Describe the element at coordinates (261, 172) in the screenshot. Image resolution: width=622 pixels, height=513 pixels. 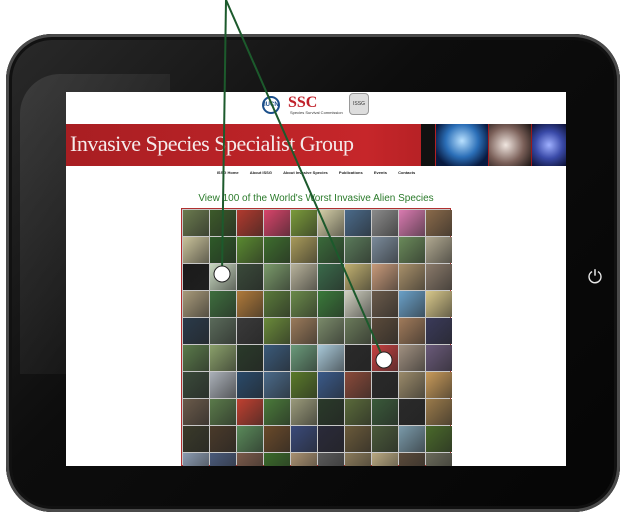
I see `nav-about-issg: About ISSG` at that location.